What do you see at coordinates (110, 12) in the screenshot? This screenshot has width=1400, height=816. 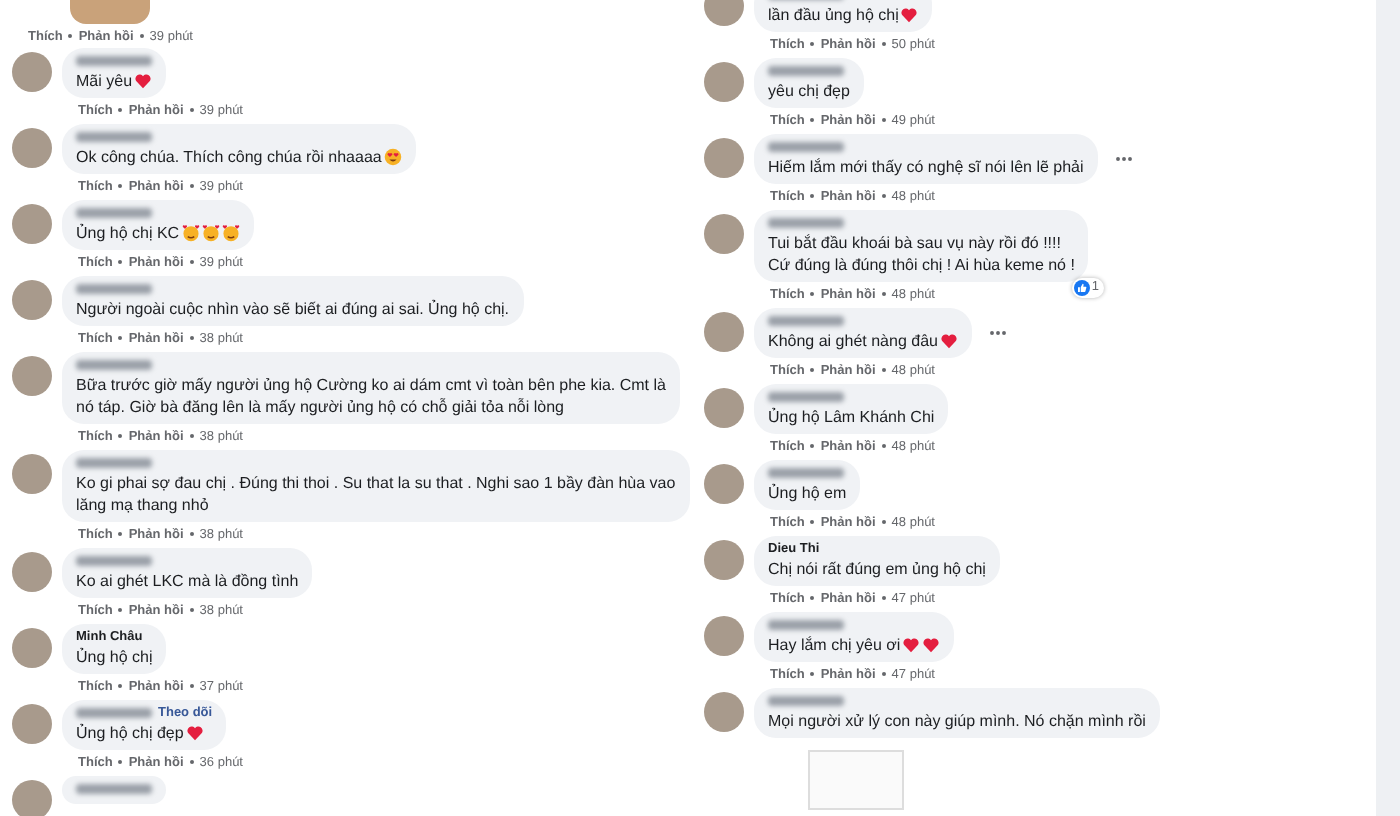 I see `sticker-image` at bounding box center [110, 12].